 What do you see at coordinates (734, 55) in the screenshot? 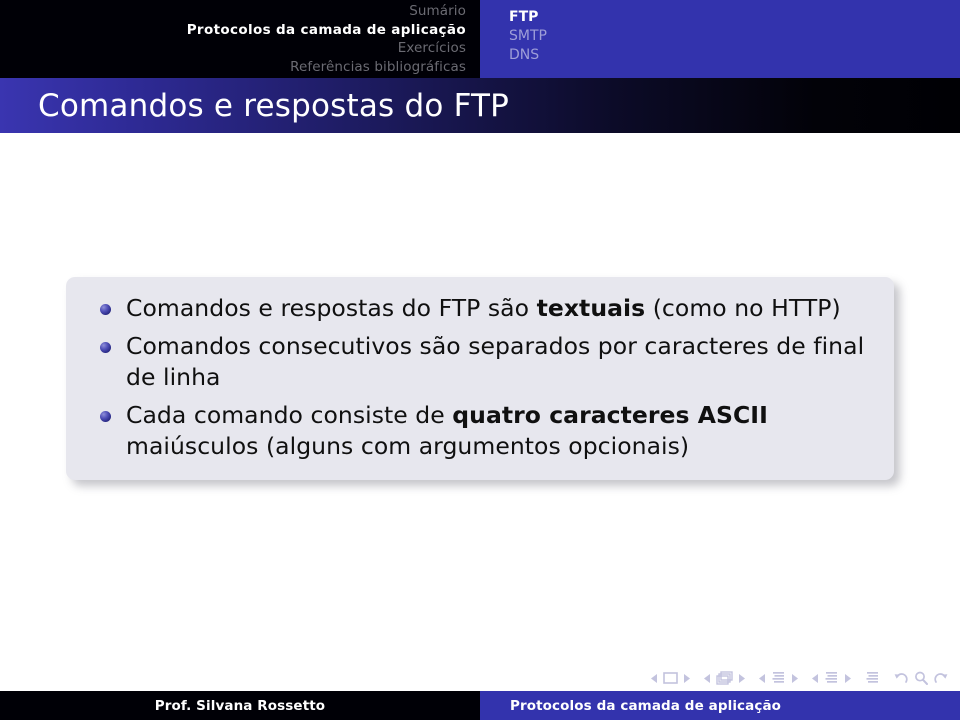
I see `nav-subsection-item: DNS` at bounding box center [734, 55].